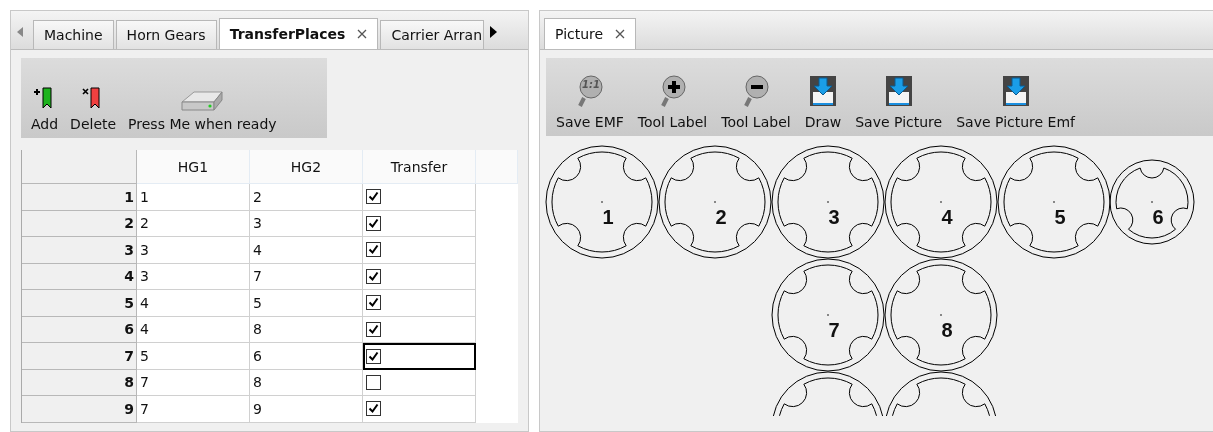 The width and height of the screenshot is (1213, 432). Describe the element at coordinates (79, 329) in the screenshot. I see `row-header: 6` at that location.